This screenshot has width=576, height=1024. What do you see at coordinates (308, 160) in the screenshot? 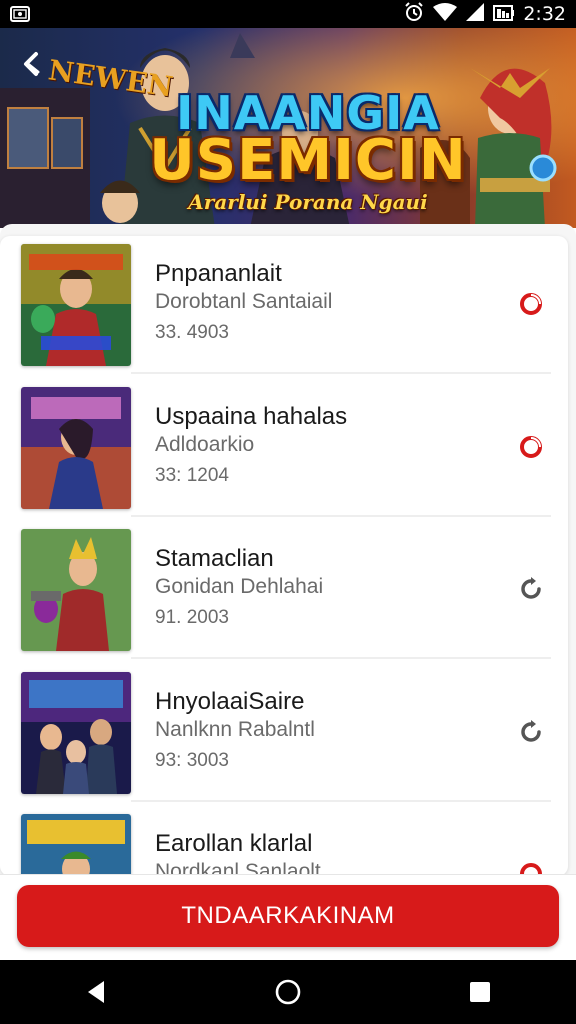
I see `hero-title-line2: USEMICIN` at bounding box center [308, 160].